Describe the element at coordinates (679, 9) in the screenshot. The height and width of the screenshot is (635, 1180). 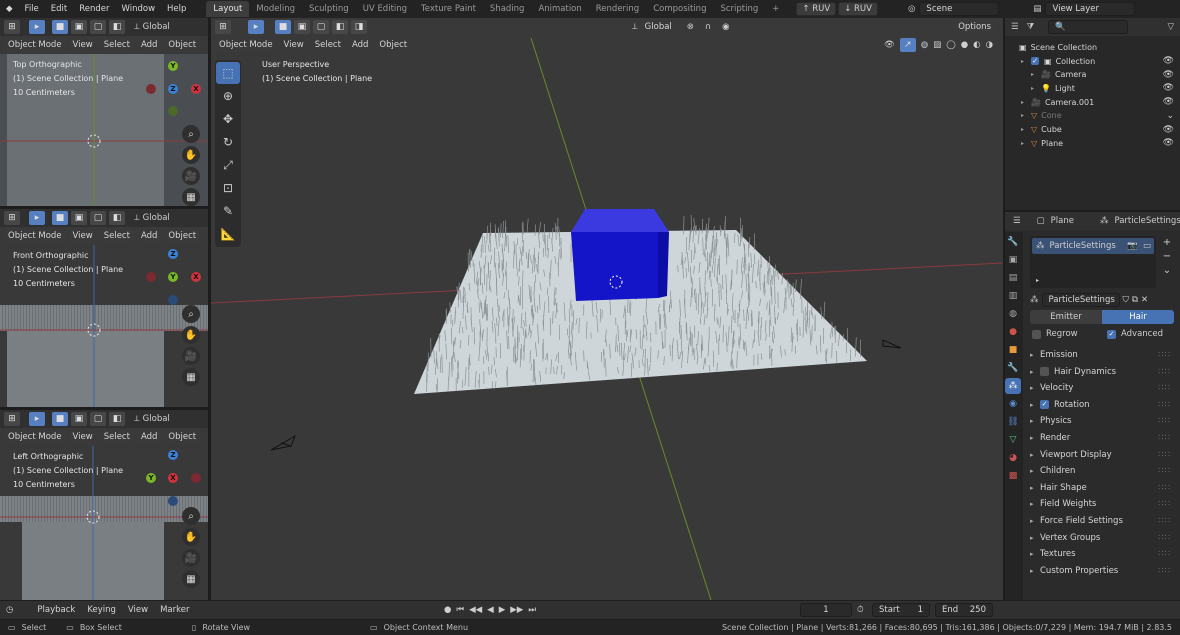
I see `tab-compositing: Compositing` at that location.